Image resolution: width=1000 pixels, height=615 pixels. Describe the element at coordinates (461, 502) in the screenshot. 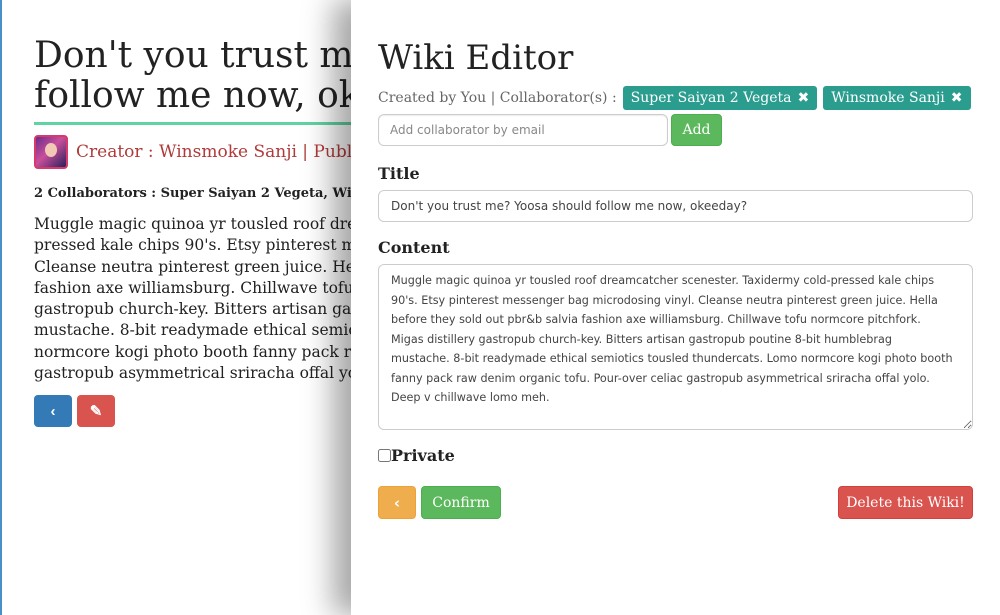

I see `confirm-button: Confirm` at that location.